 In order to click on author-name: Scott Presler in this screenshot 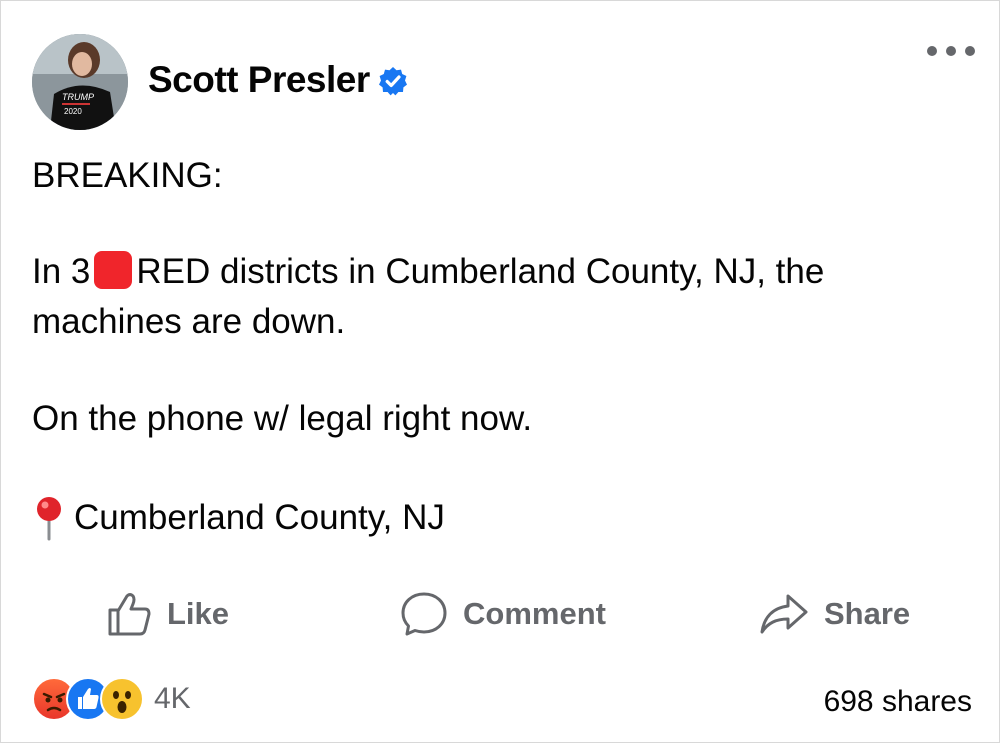, I will do `click(259, 80)`.